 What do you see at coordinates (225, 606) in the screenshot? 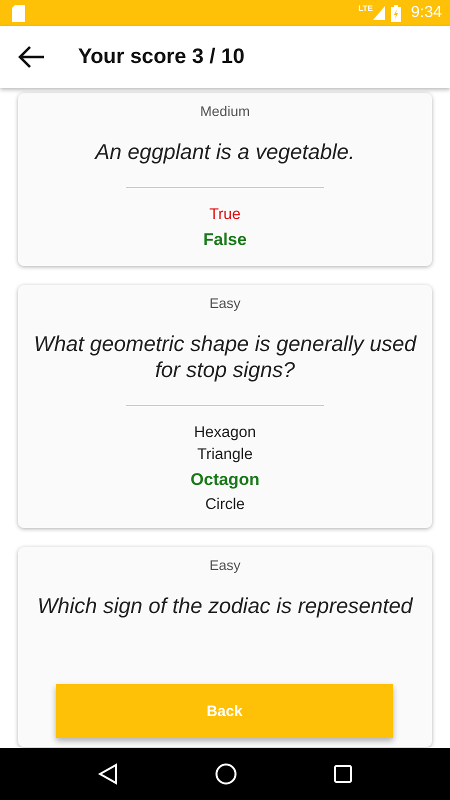
I see `question-text: Which sign of the zodiac is represented` at bounding box center [225, 606].